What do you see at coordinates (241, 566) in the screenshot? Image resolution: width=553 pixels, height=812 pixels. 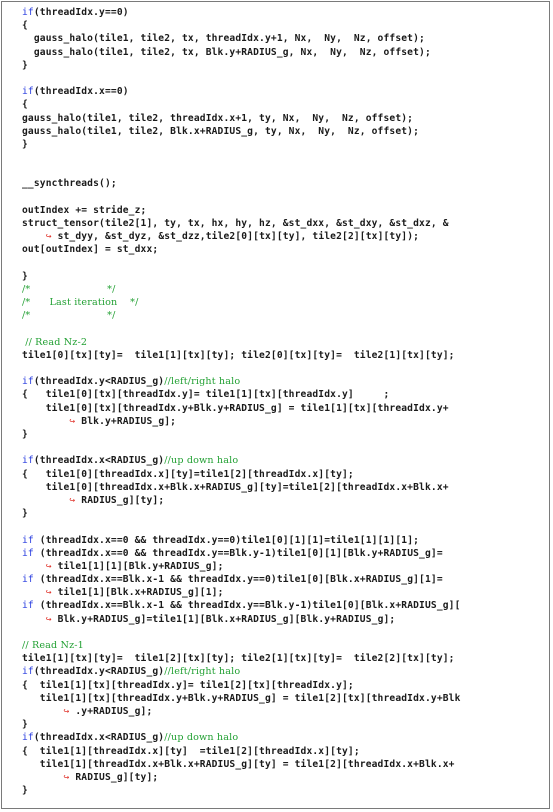 I see `code-line: ↪ tile1[1][1][Blk.y+RADIUS_g];` at bounding box center [241, 566].